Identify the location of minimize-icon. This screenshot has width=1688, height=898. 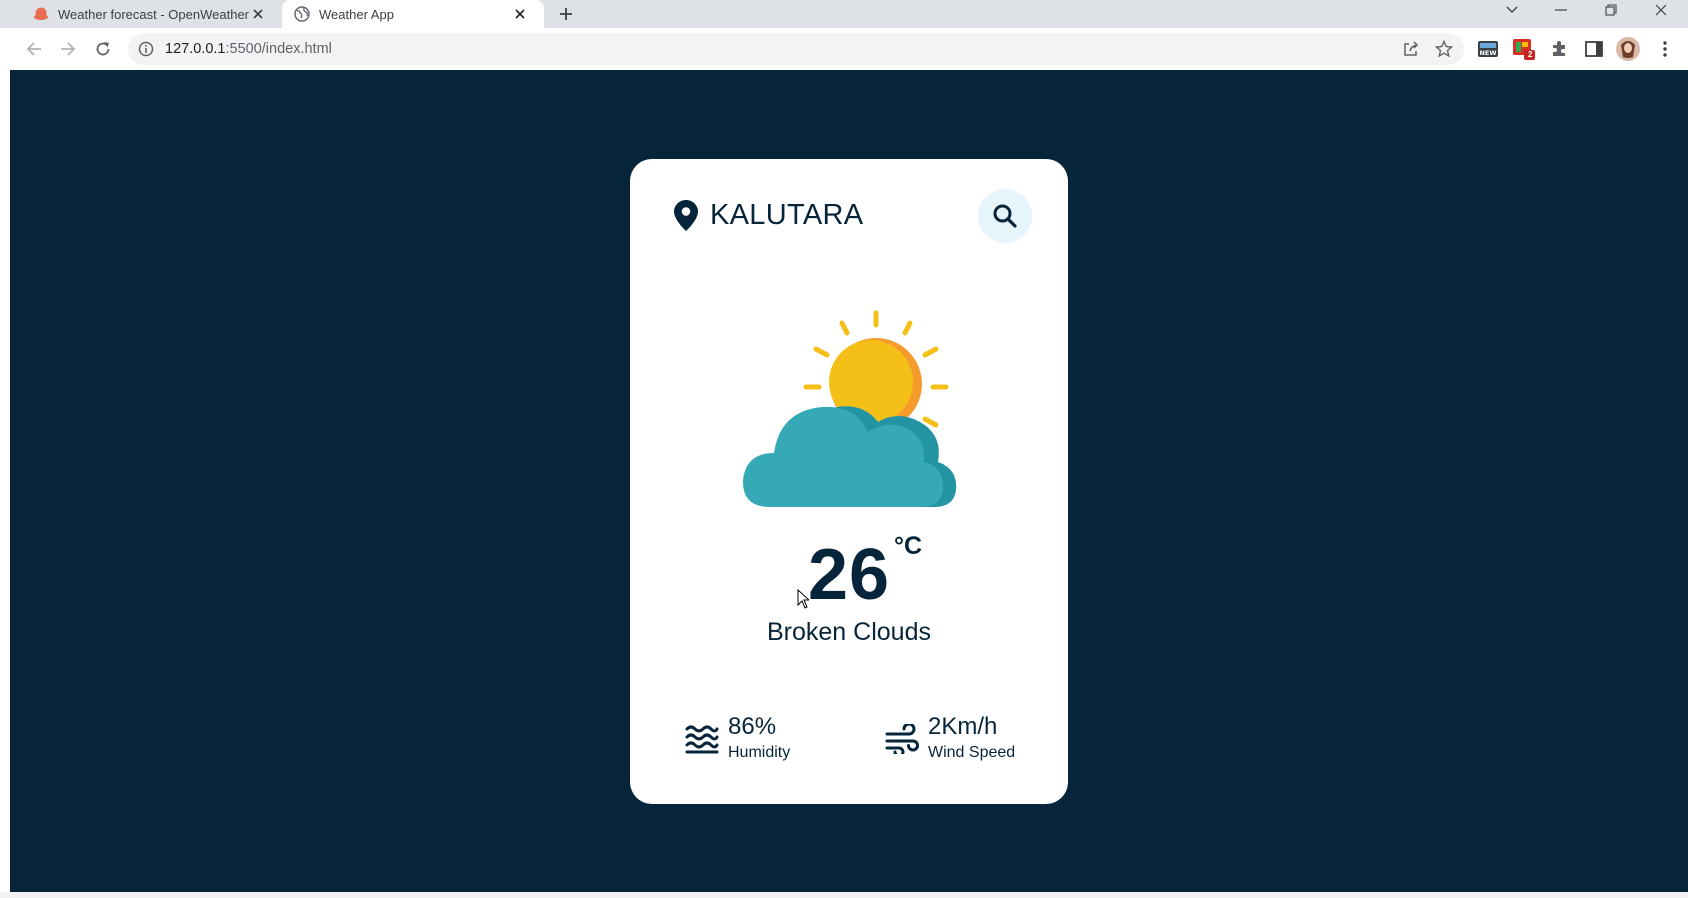
(1561, 10).